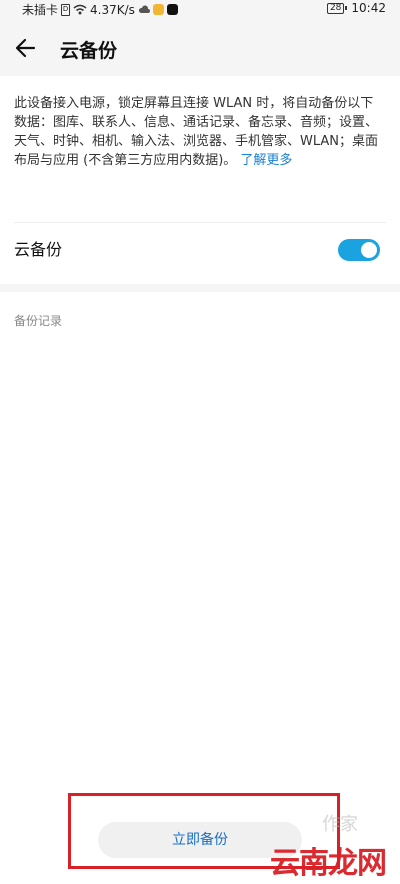  What do you see at coordinates (38, 321) in the screenshot?
I see `backup-records-label: 备份记录` at bounding box center [38, 321].